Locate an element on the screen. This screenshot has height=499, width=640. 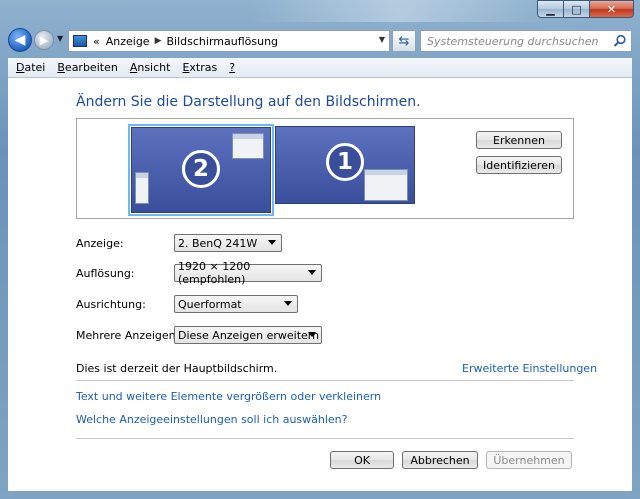
maximize-button: □ is located at coordinates (577, 9).